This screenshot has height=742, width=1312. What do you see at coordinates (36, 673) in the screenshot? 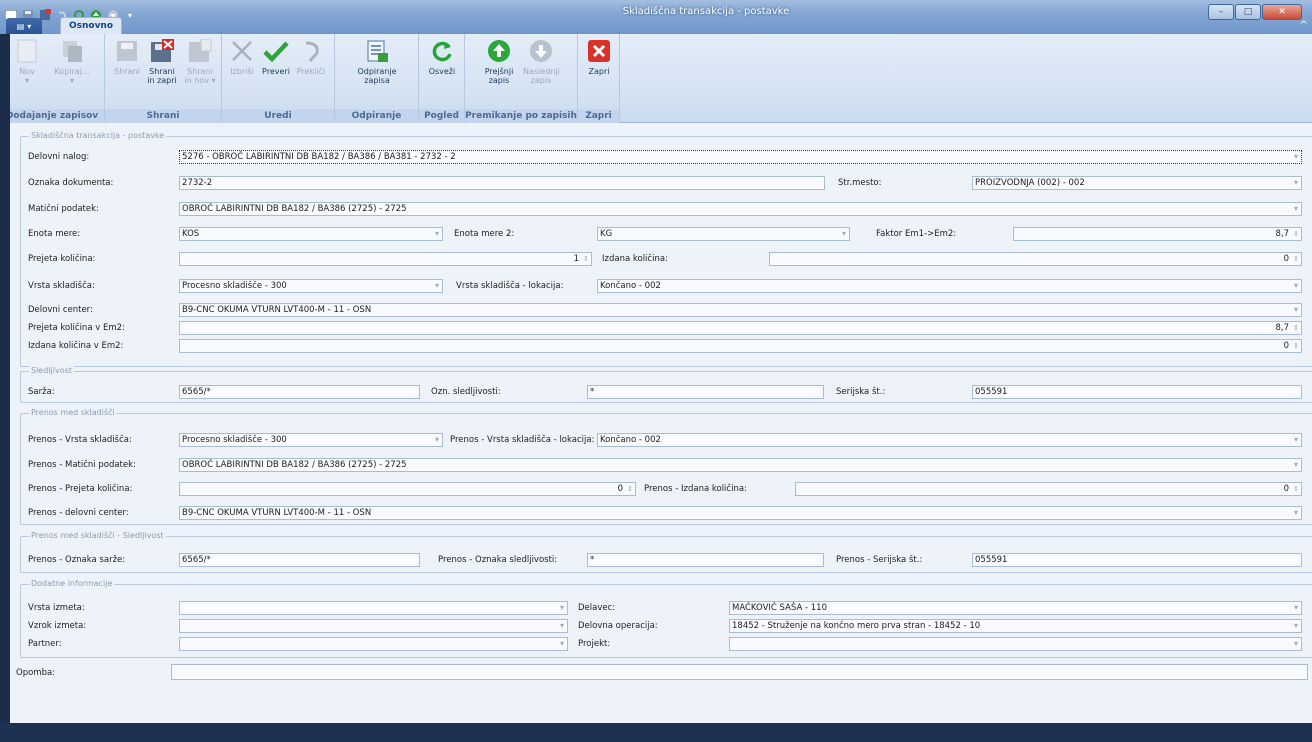
I see `opomba-label: Opomba:` at bounding box center [36, 673].